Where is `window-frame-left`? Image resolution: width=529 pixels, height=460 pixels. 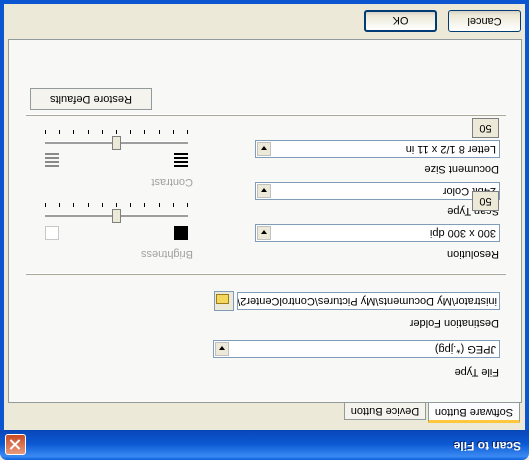 window-frame-left is located at coordinates (527, 215).